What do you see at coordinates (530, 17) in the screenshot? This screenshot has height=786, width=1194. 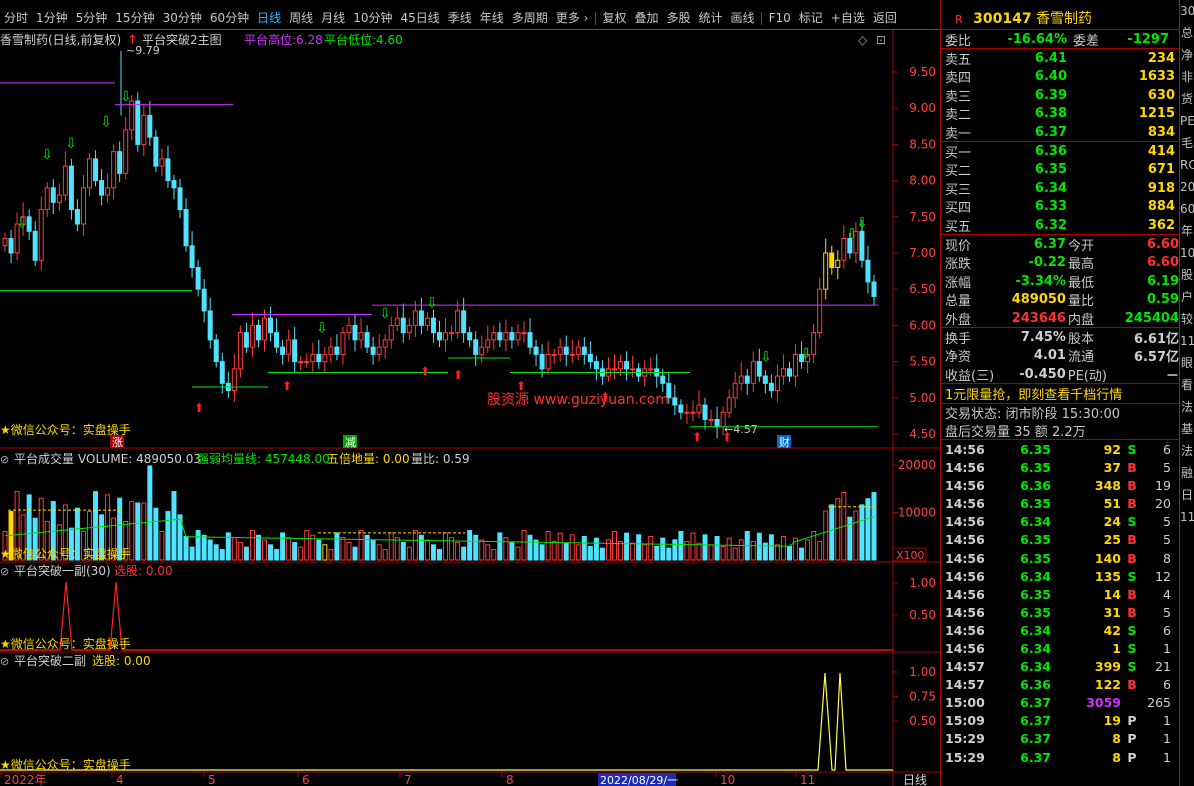 I see `toolbar-item-13: 多周期` at bounding box center [530, 17].